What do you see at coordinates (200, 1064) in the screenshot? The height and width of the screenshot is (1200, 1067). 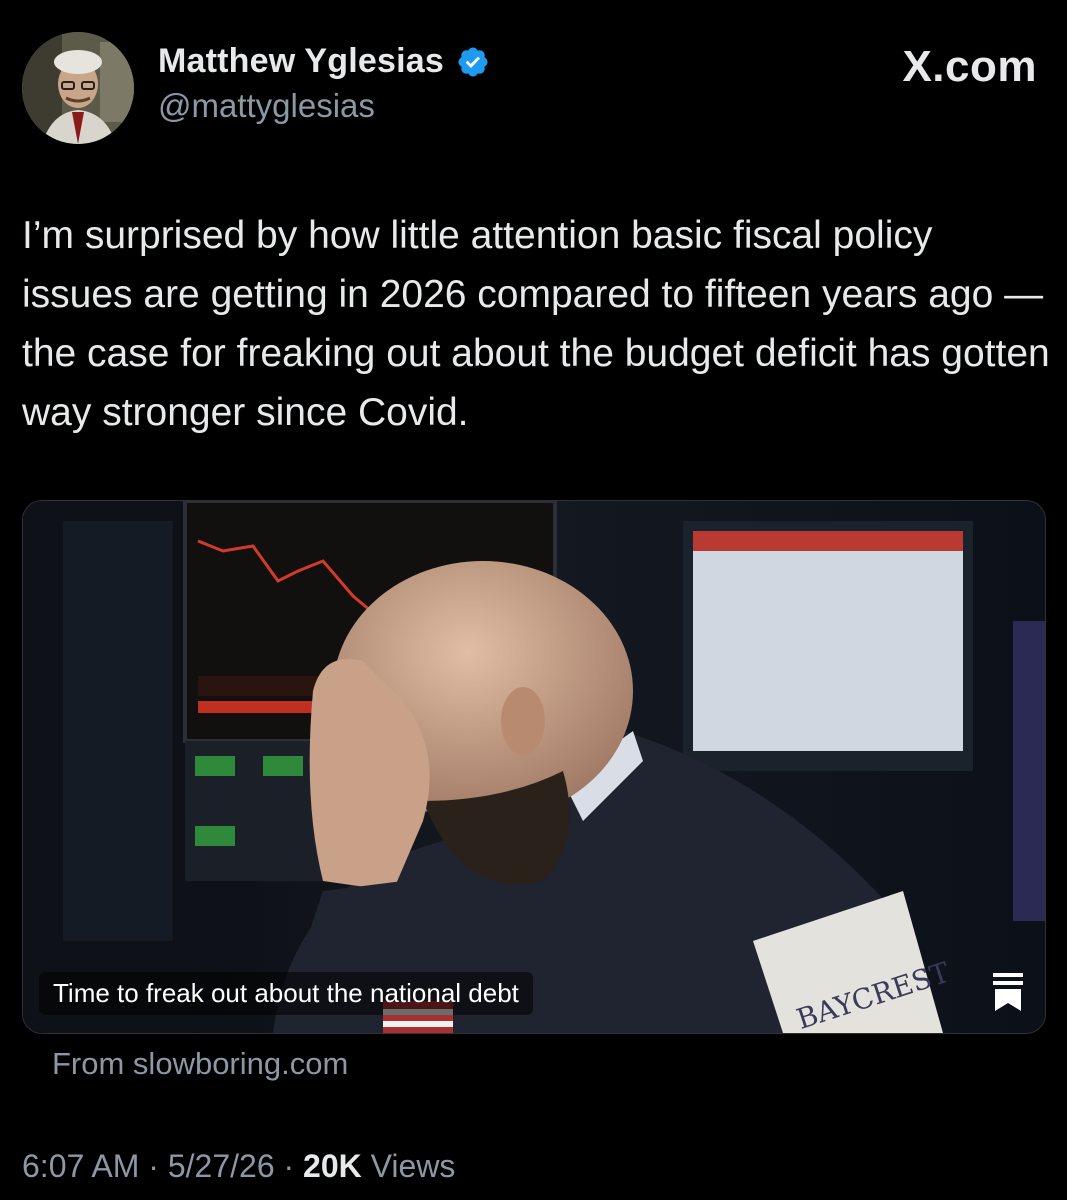 I see `card-source: From slowboring.com` at bounding box center [200, 1064].